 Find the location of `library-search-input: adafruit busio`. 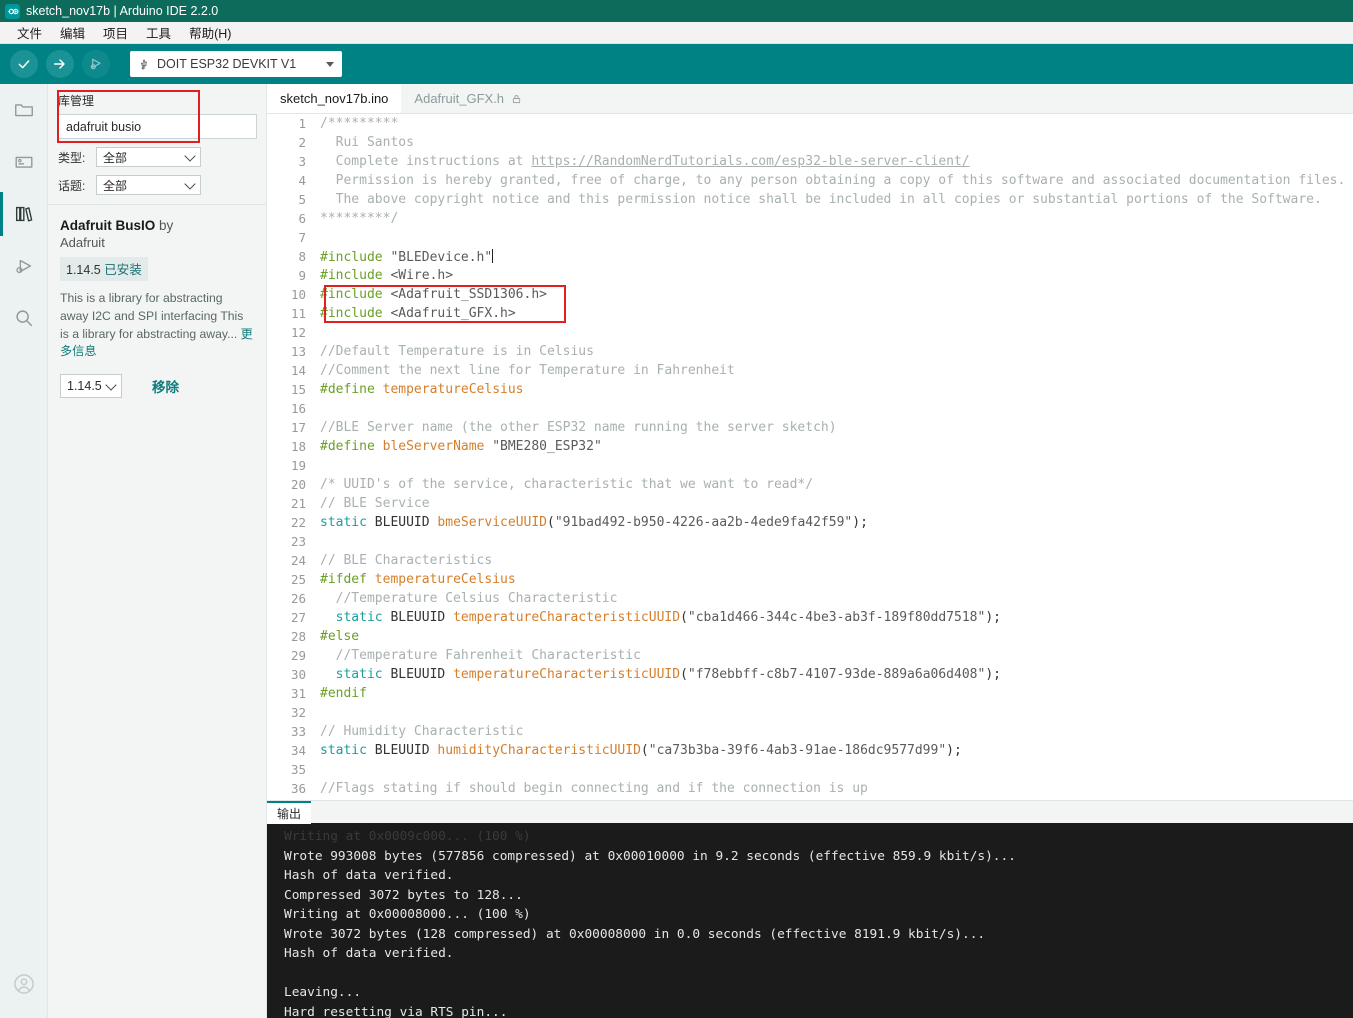

library-search-input: adafruit busio is located at coordinates (157, 126).